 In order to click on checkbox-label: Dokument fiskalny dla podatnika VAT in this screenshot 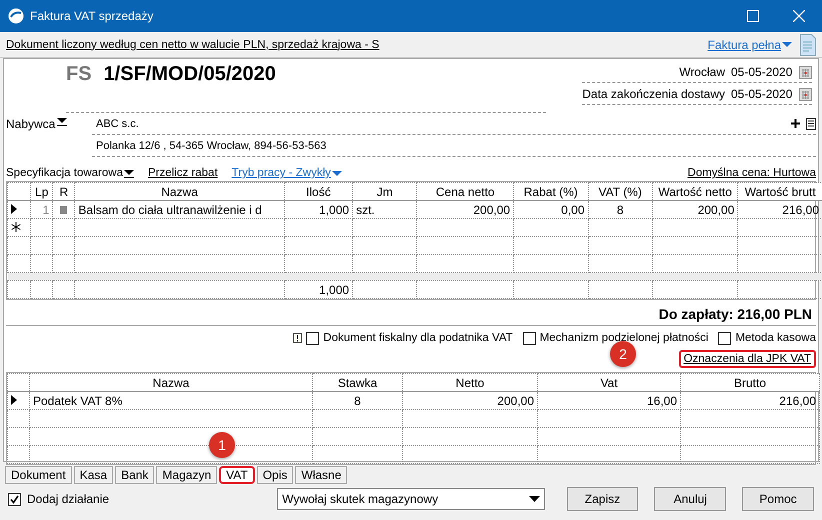, I will do `click(418, 338)`.